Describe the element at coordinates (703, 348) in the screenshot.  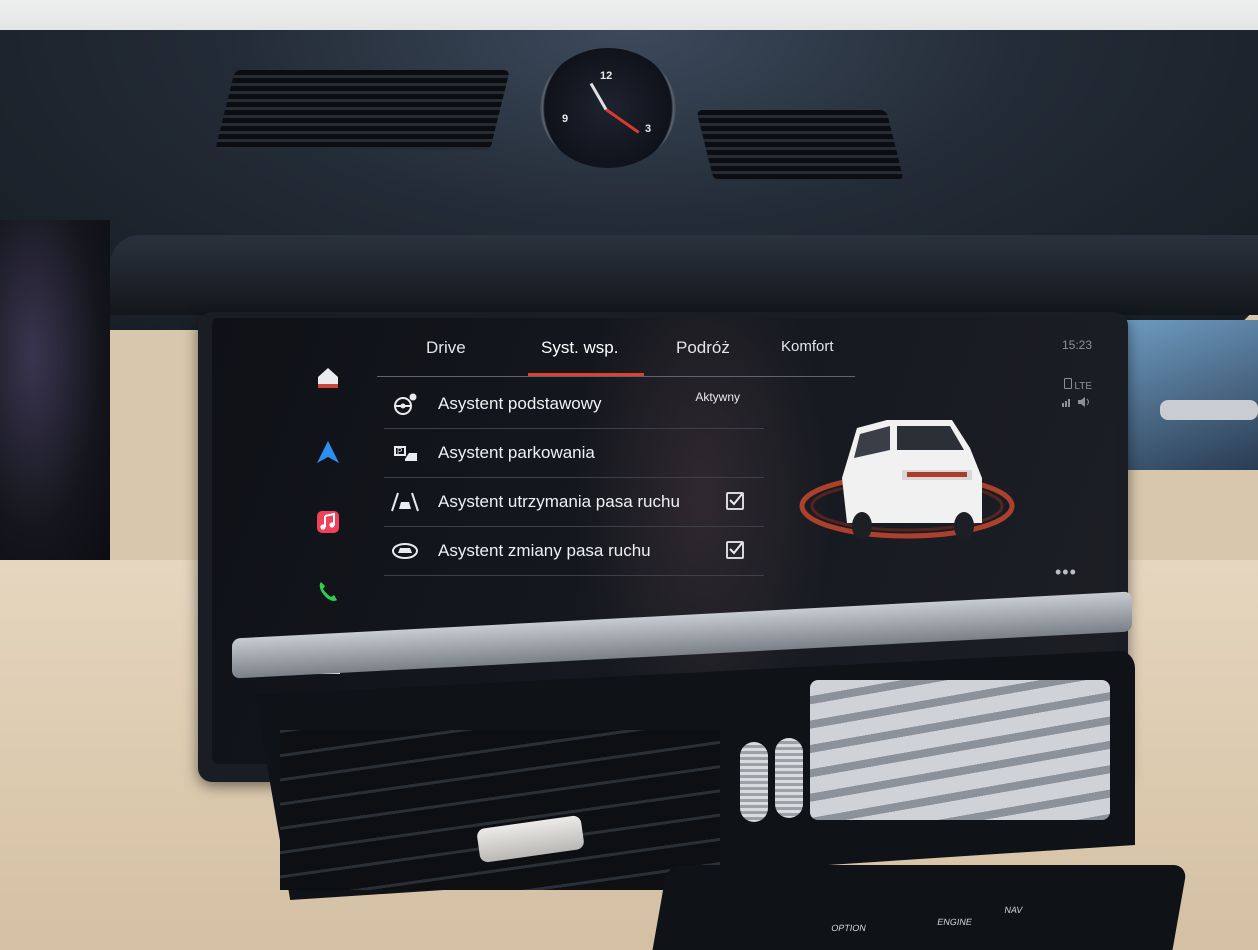
I see `tab-podroz: Podróż` at that location.